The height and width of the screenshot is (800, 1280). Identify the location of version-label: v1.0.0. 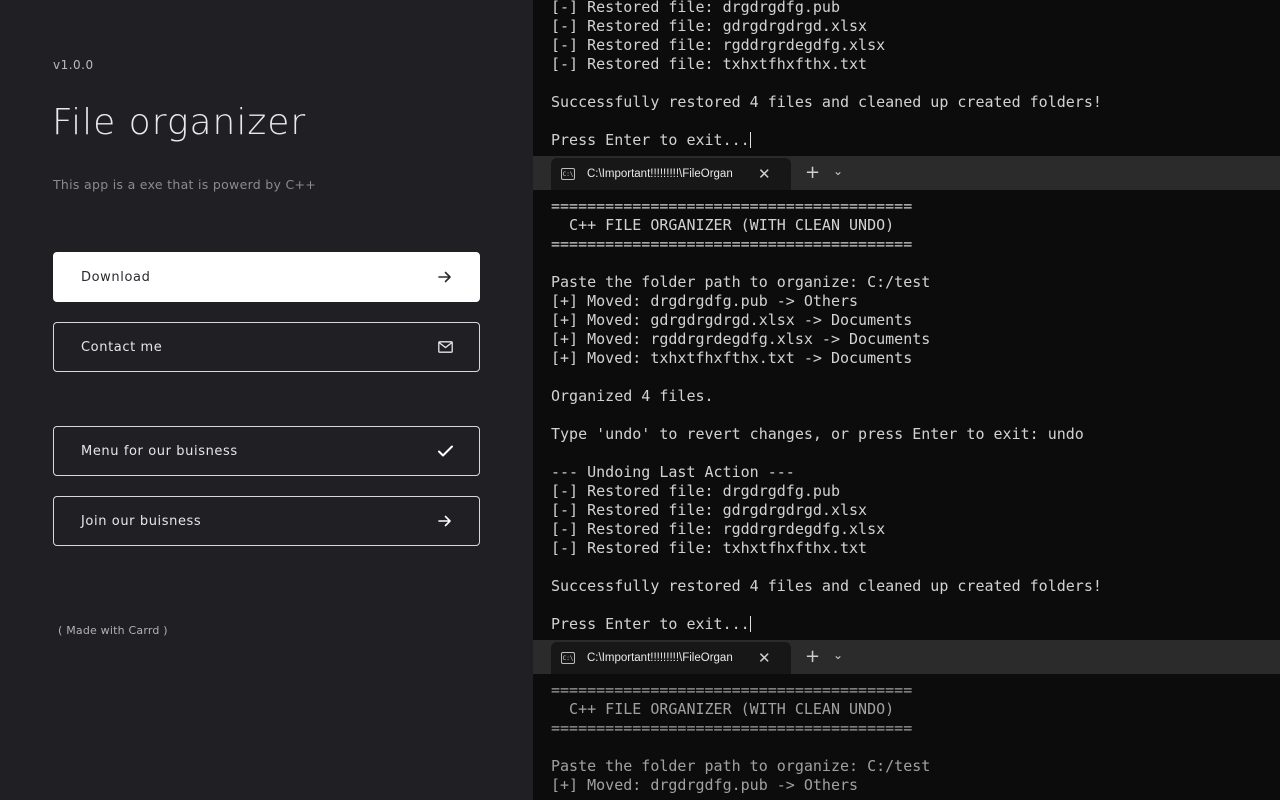
(73, 65).